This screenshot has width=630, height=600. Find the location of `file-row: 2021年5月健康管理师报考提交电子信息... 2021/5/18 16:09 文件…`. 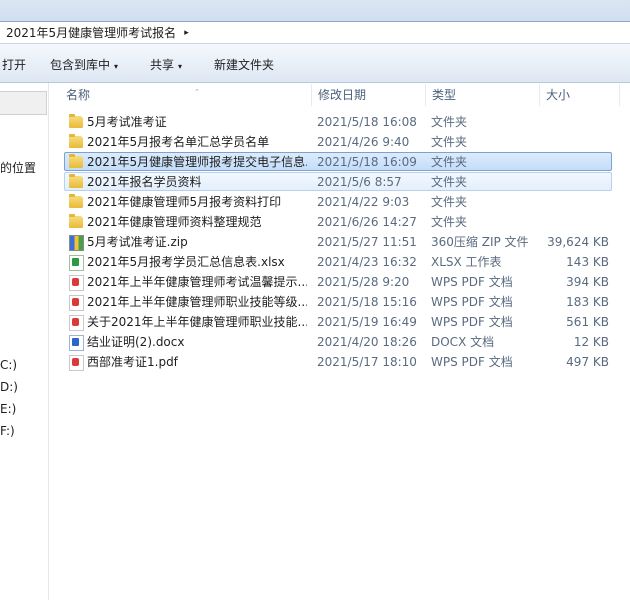

file-row: 2021年5月健康管理师报考提交电子信息... 2021/5/18 16:09 文件… is located at coordinates (338, 161).